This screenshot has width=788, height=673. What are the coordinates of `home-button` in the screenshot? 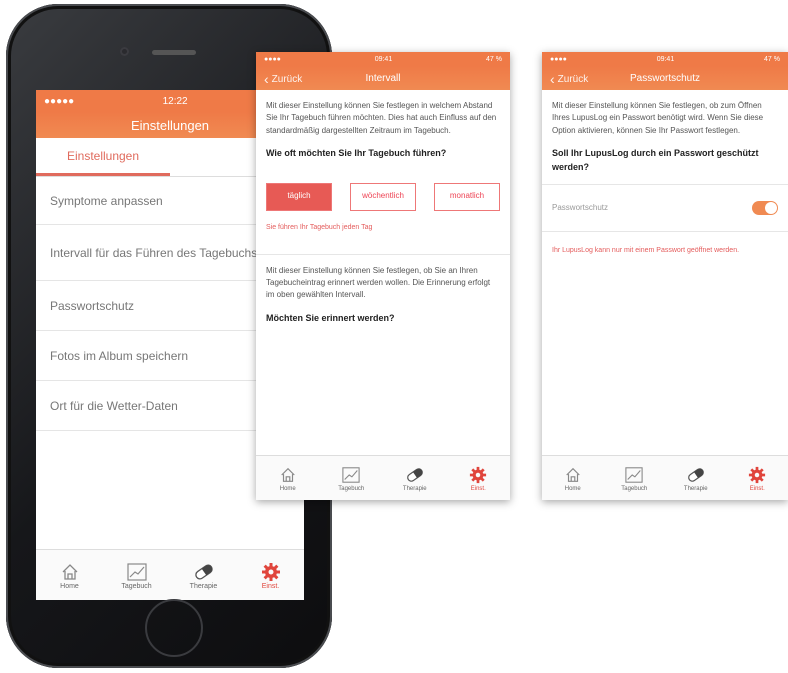 It's located at (174, 628).